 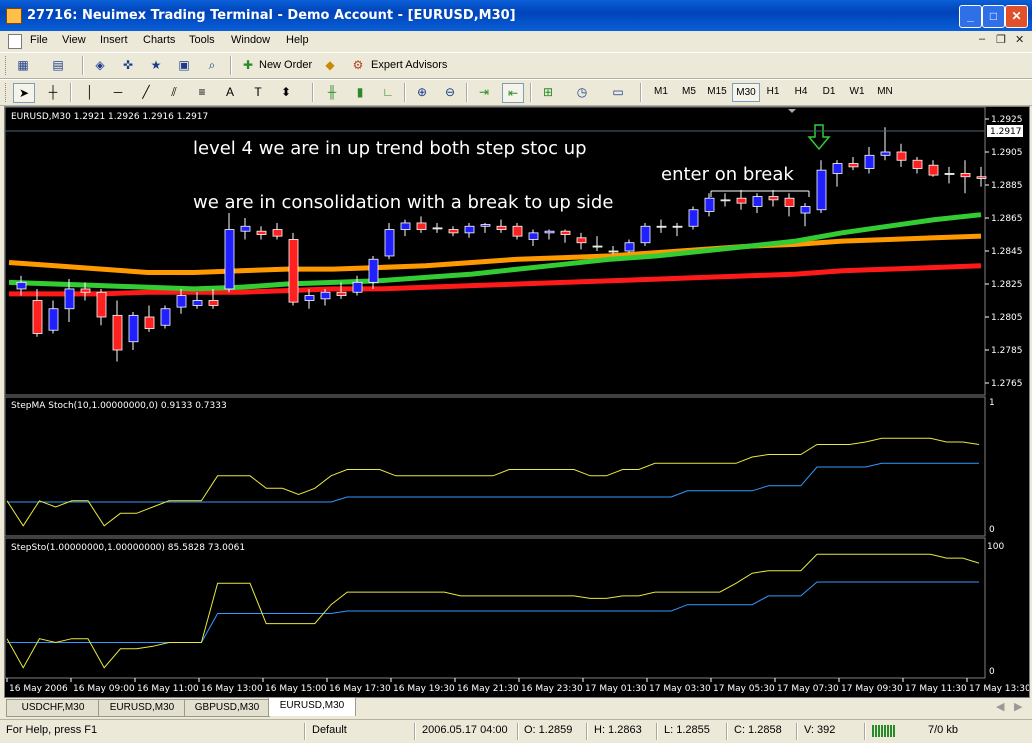 I want to click on timeframe-m5: M5, so click(x=689, y=91).